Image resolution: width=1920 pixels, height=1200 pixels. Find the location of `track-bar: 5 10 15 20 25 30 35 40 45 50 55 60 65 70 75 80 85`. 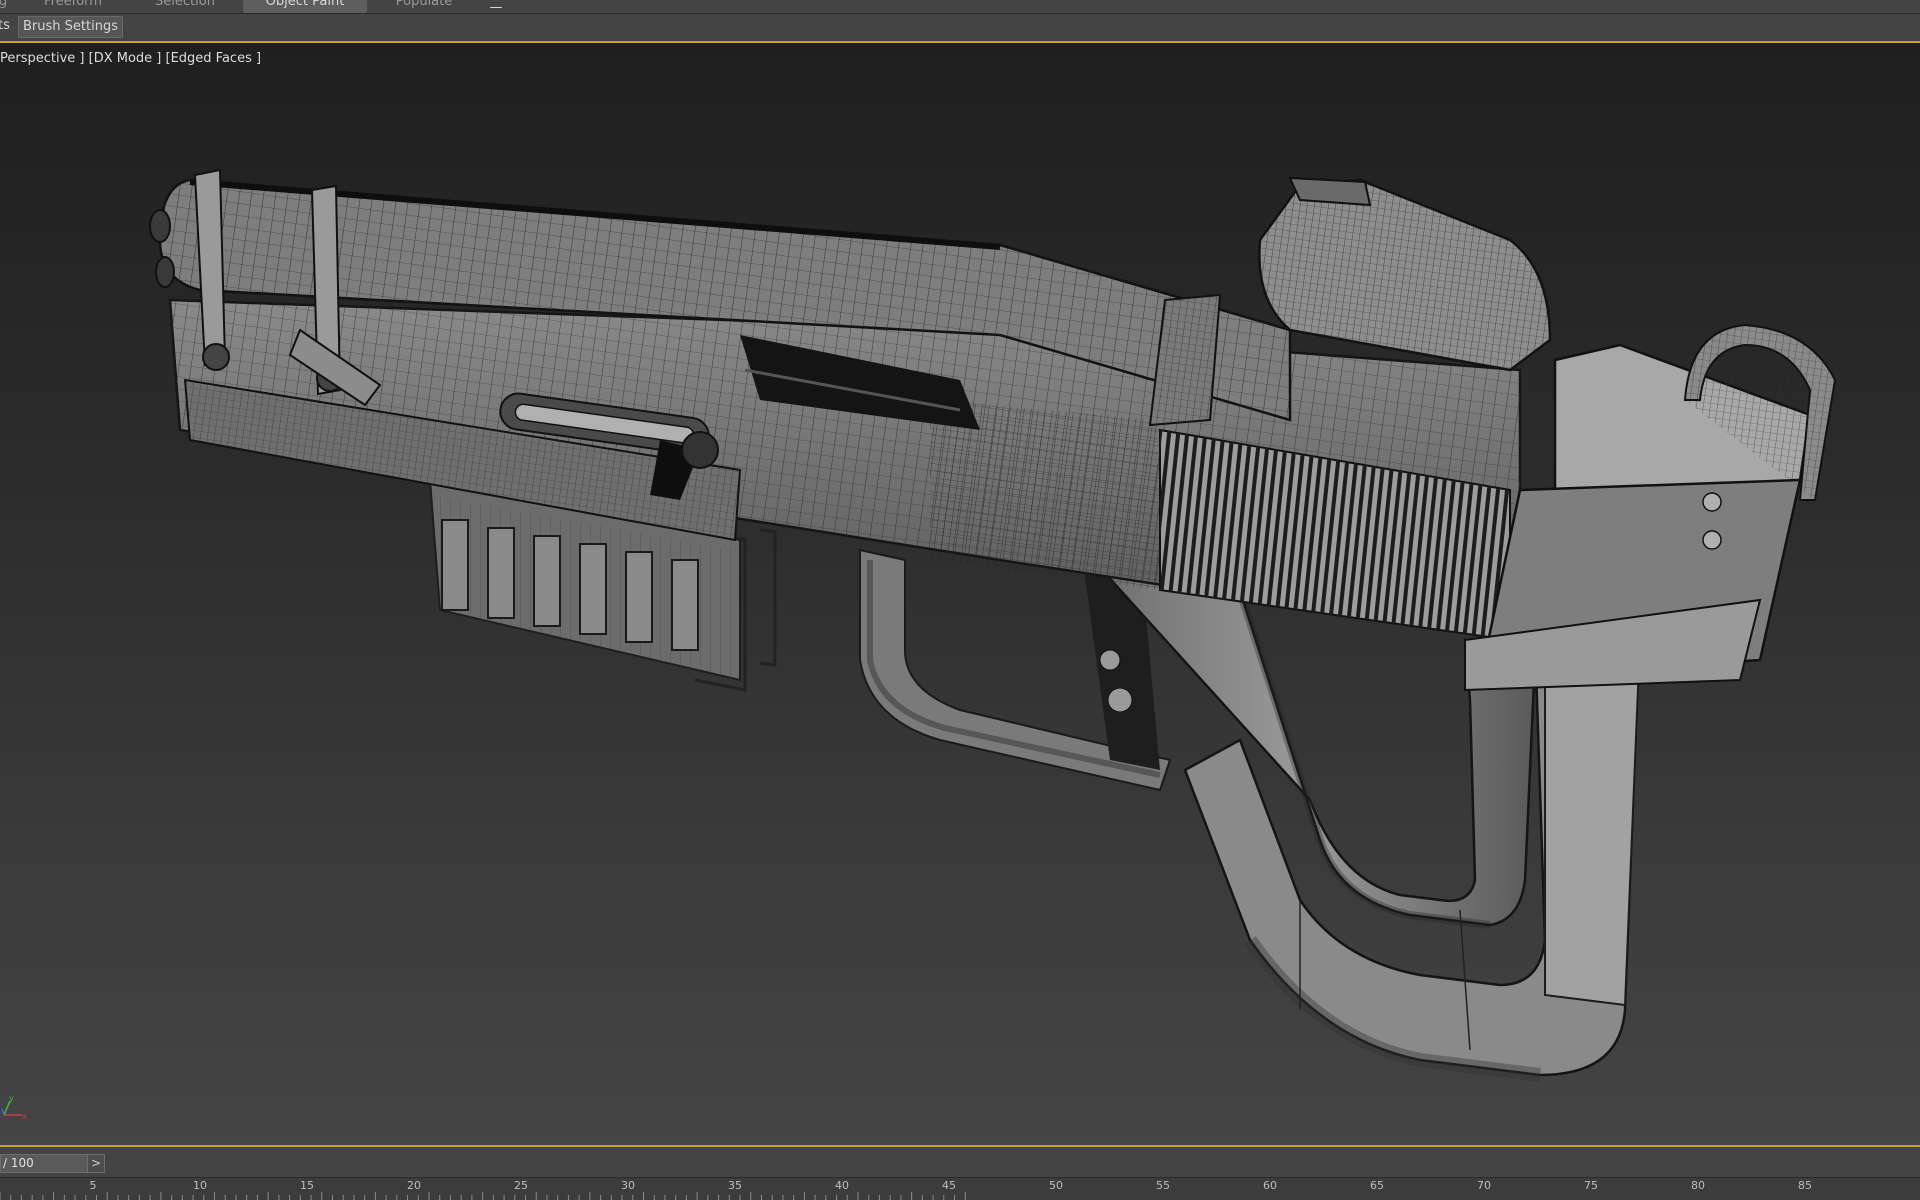

track-bar: 5 10 15 20 25 30 35 40 45 50 55 60 65 70 75 80 85 is located at coordinates (960, 1188).